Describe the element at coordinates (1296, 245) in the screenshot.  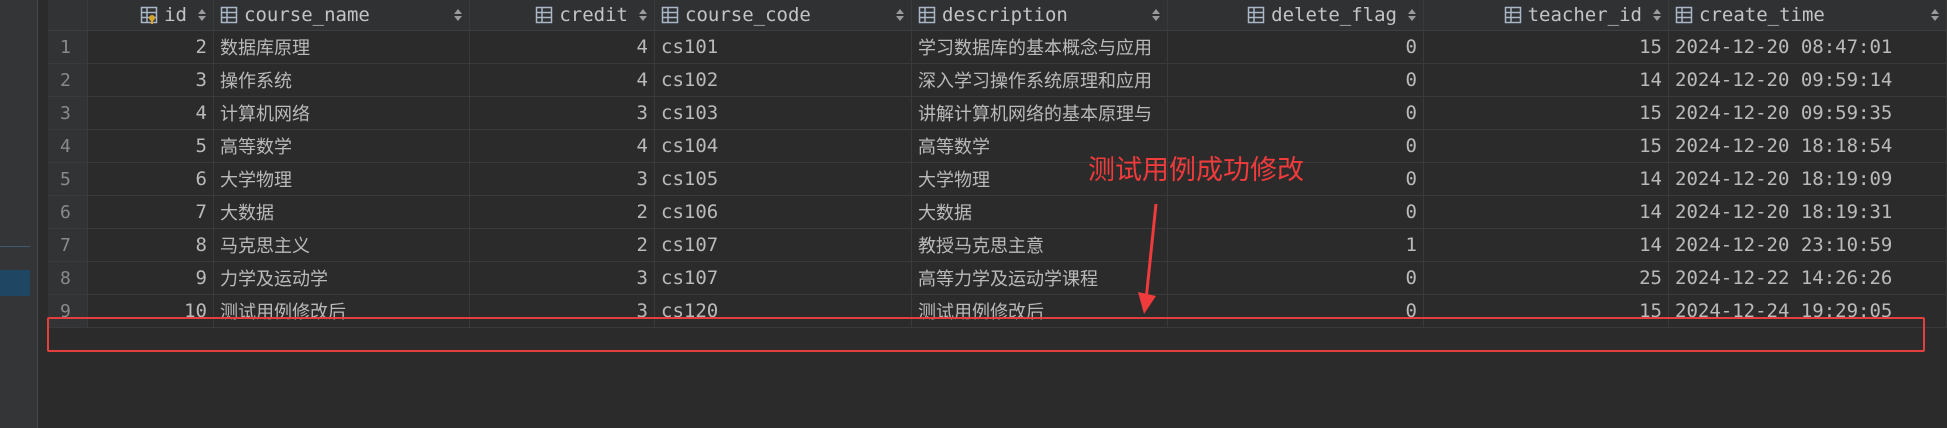
I see `cell-delete-flag: 1` at that location.